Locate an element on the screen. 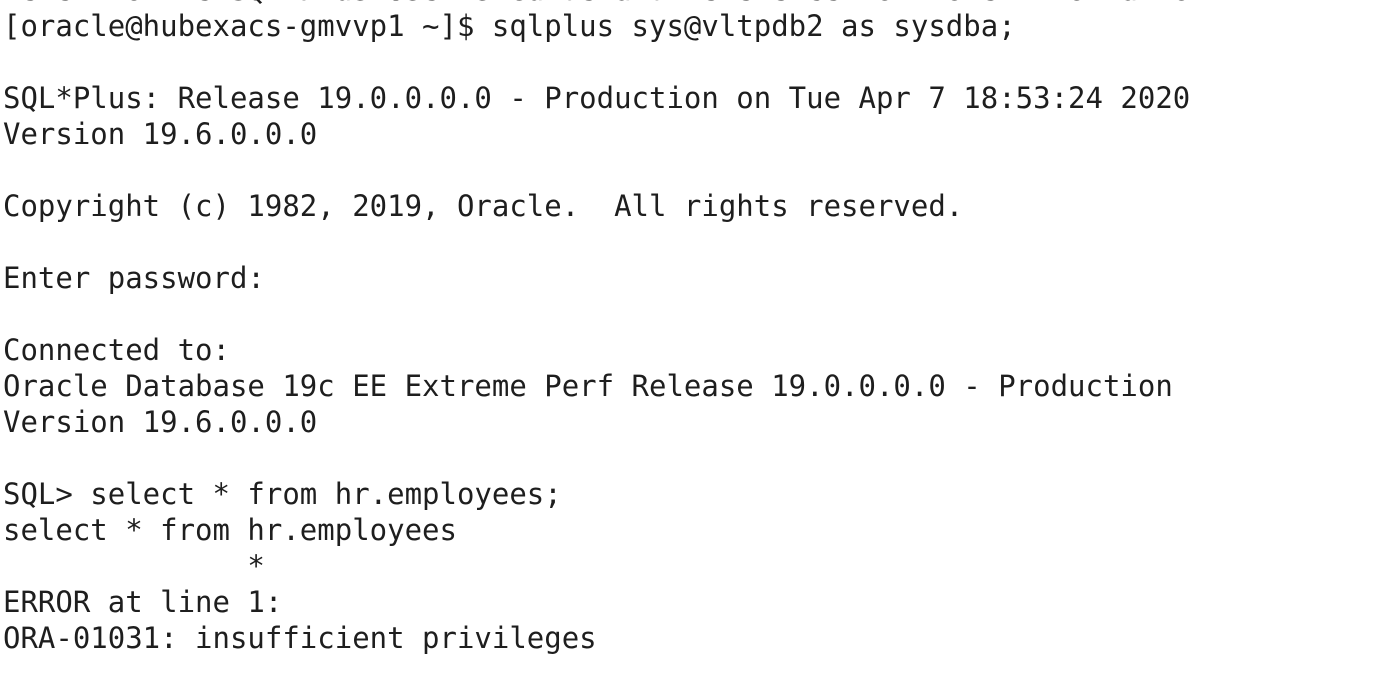 The height and width of the screenshot is (692, 1378). terminal-line-error-location: ERROR at line 1: is located at coordinates (143, 602).